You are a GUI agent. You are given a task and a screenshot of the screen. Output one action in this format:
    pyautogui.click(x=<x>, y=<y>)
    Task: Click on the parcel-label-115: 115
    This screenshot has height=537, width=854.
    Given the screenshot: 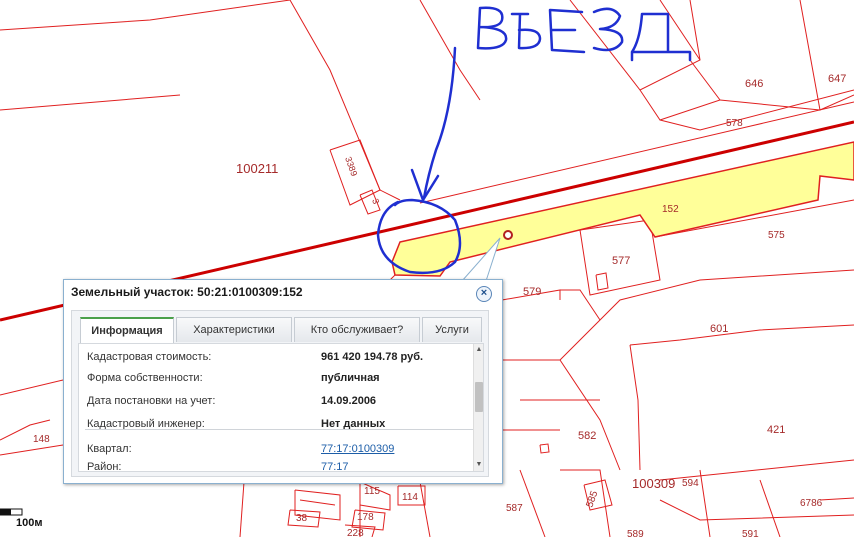 What is the action you would take?
    pyautogui.click(x=372, y=491)
    